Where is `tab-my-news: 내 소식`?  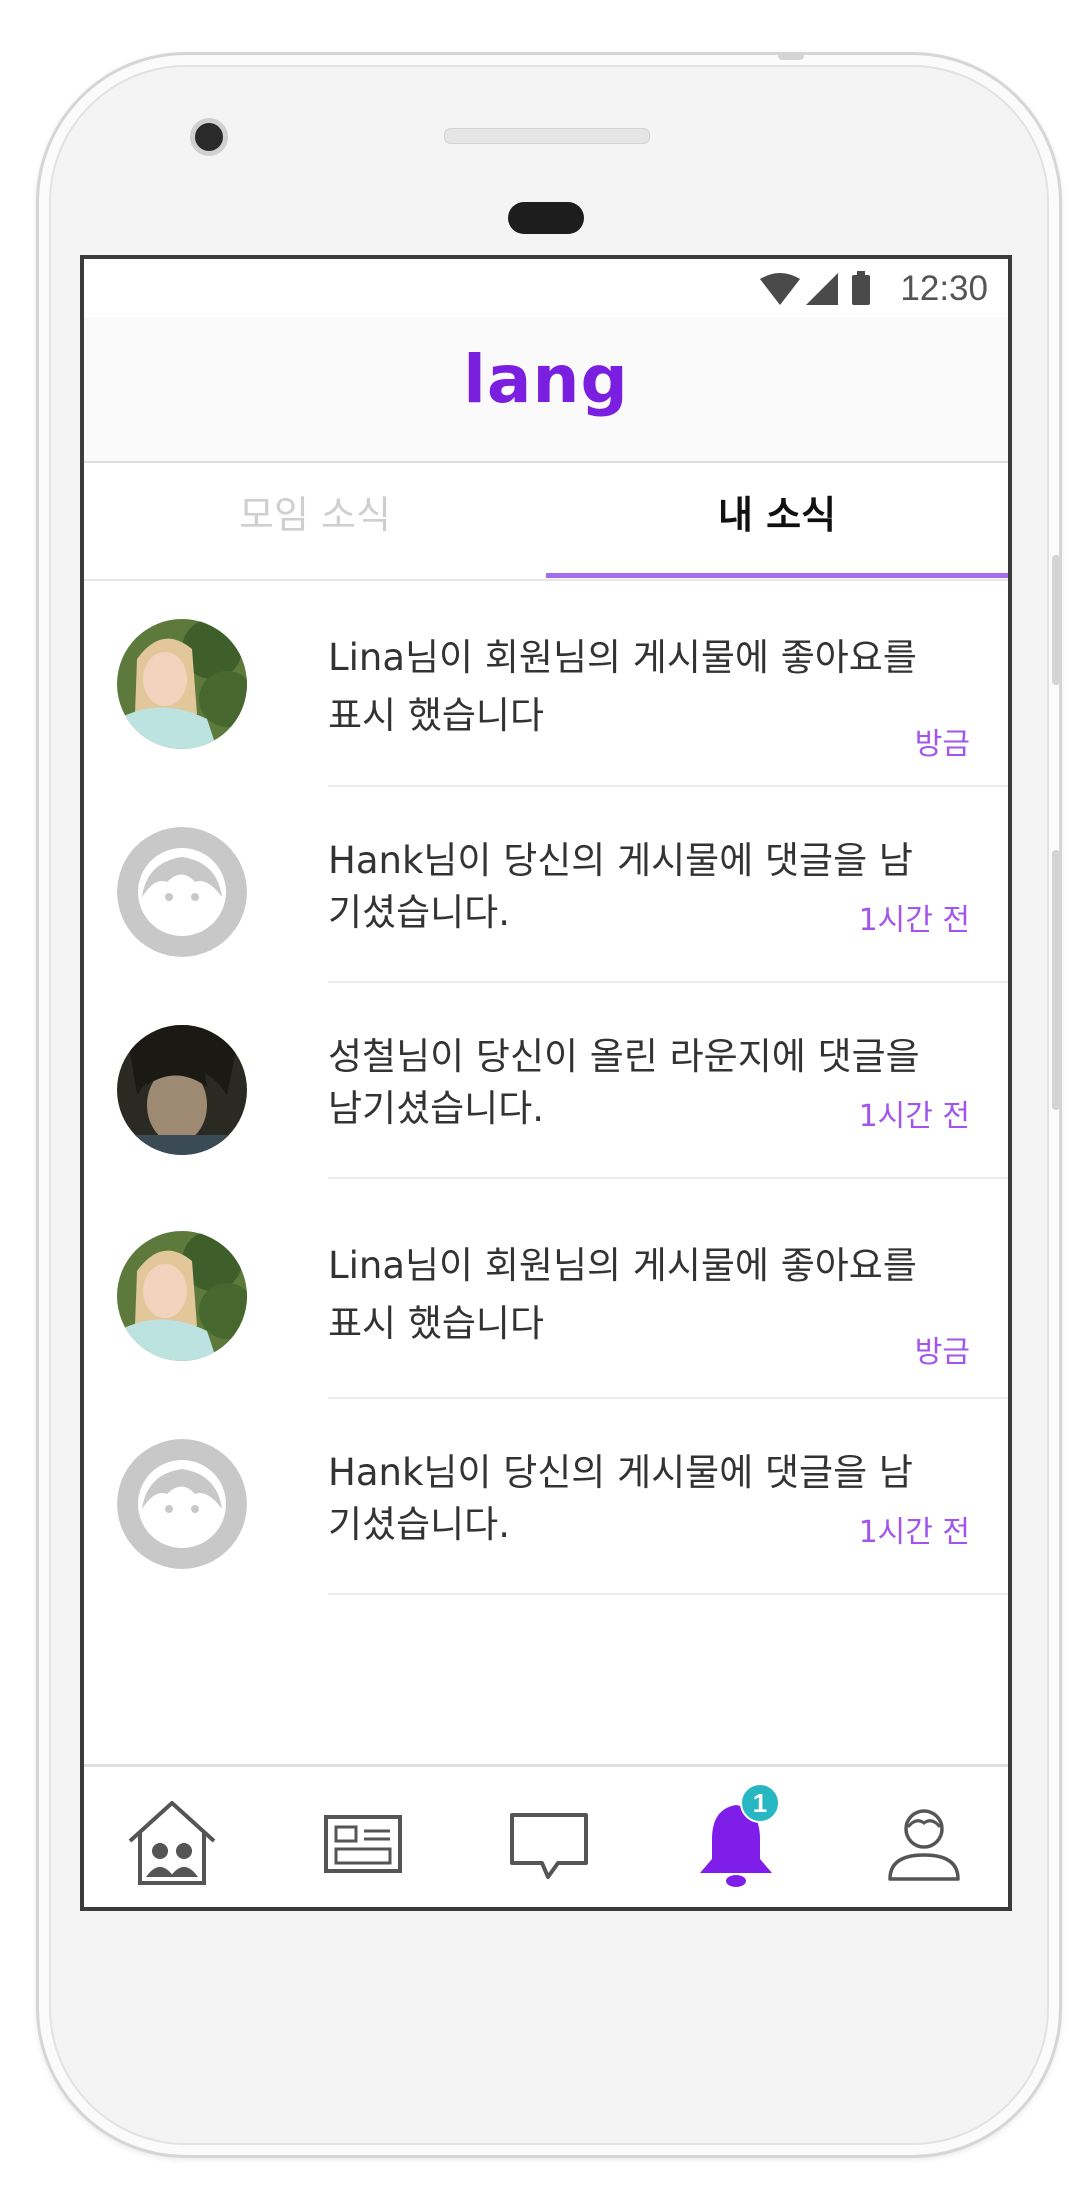 tab-my-news: 내 소식 is located at coordinates (777, 521).